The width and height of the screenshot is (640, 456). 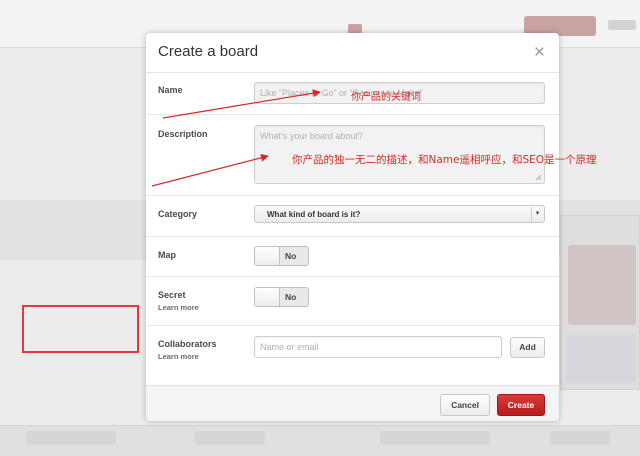 What do you see at coordinates (601, 359) in the screenshot?
I see `background-pin-footer` at bounding box center [601, 359].